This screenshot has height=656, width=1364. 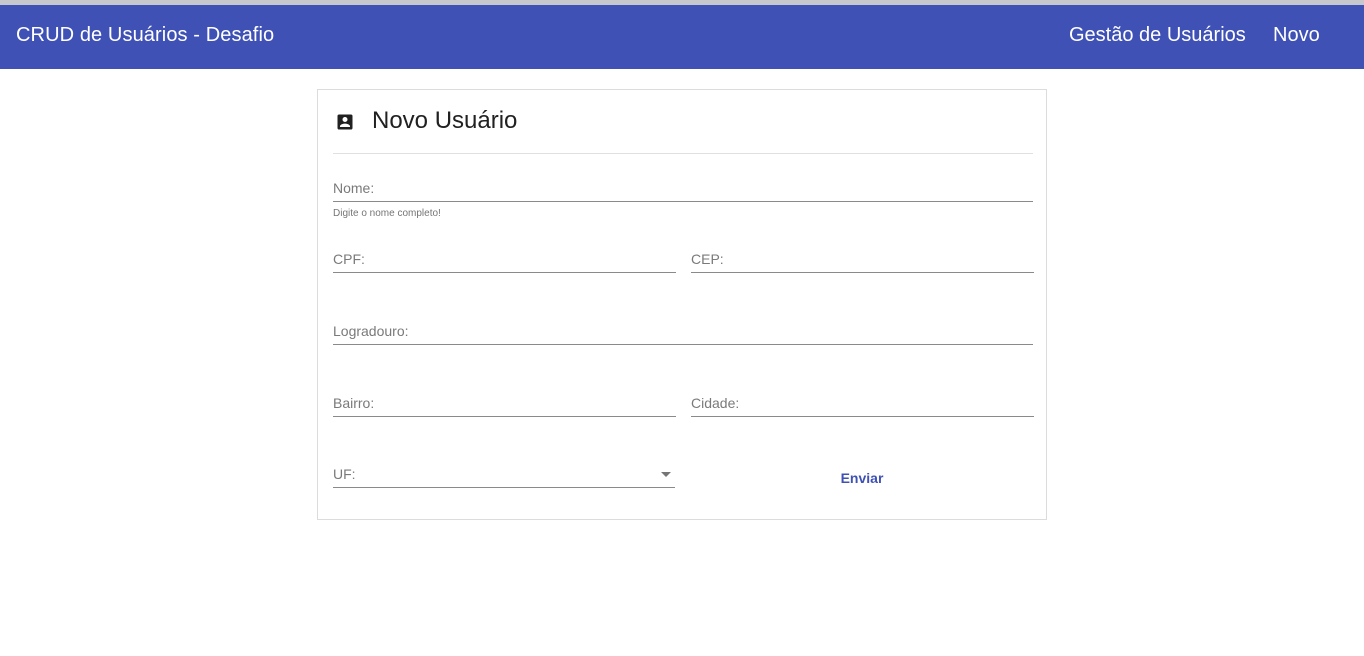 I want to click on form-title: Novo Usuário, so click(x=445, y=120).